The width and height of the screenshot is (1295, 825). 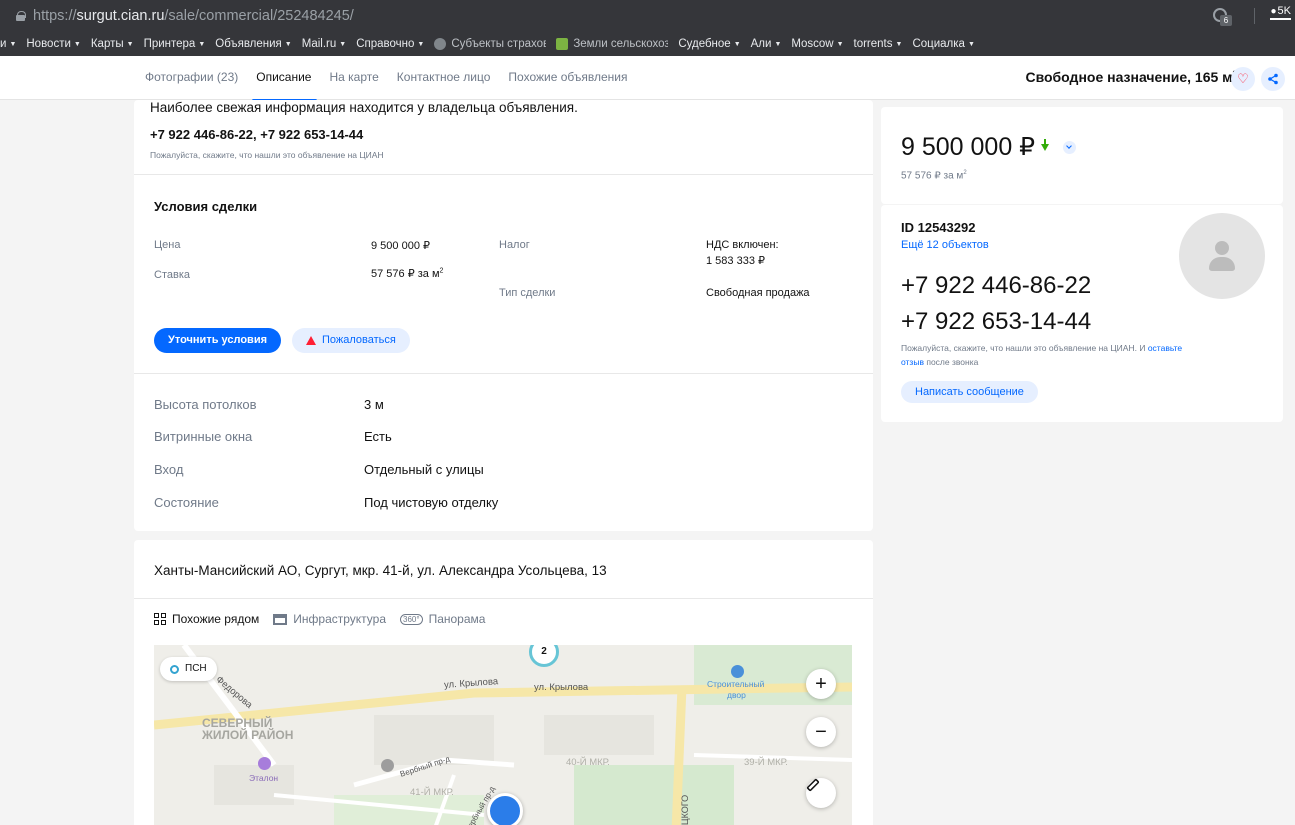 I want to click on extension-badge: 6, so click(x=1226, y=20).